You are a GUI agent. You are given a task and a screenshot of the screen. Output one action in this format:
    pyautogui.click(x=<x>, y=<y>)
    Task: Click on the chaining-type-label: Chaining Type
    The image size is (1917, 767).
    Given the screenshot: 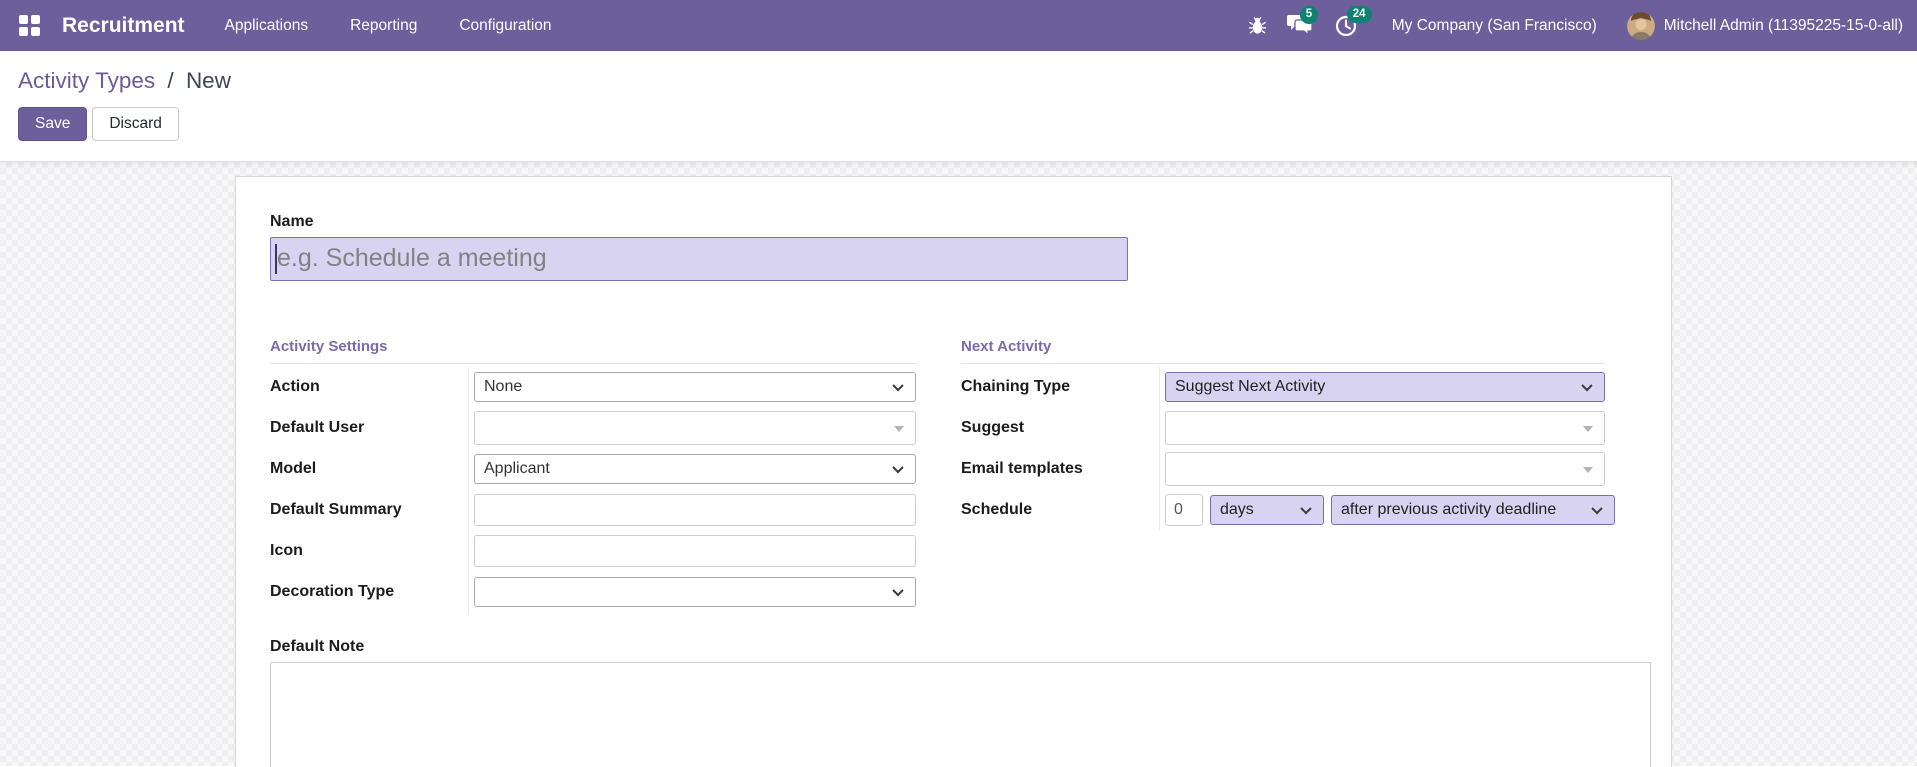 What is the action you would take?
    pyautogui.click(x=1060, y=387)
    